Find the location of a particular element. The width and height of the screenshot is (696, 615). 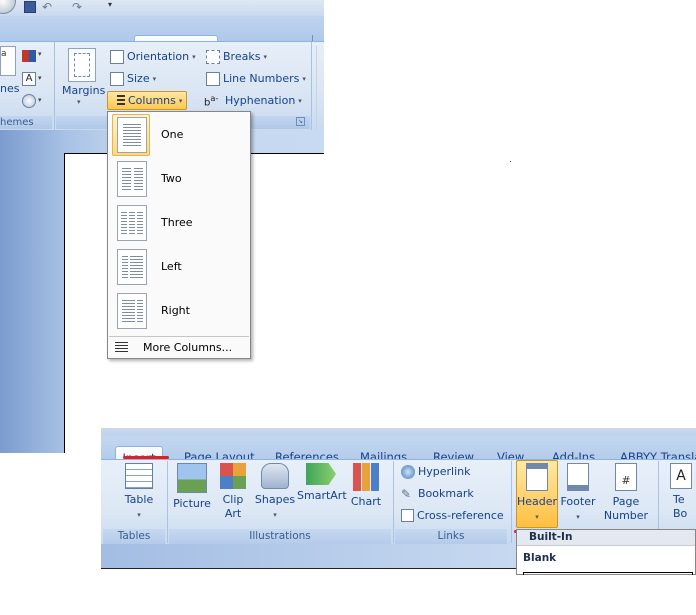

chart-icon is located at coordinates (366, 477).